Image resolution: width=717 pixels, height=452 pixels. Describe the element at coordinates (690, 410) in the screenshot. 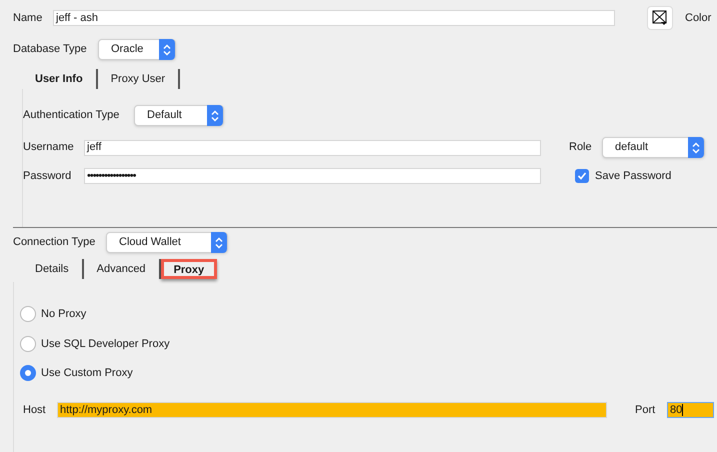

I see `text-field: 80` at that location.